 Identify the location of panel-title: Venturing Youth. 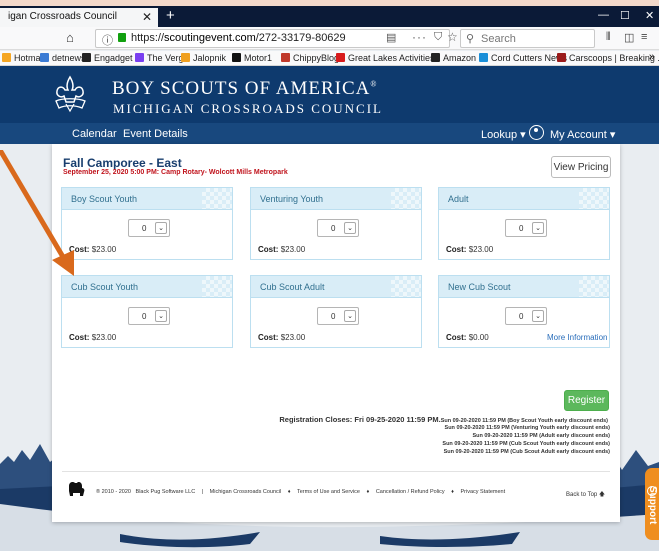
(336, 199).